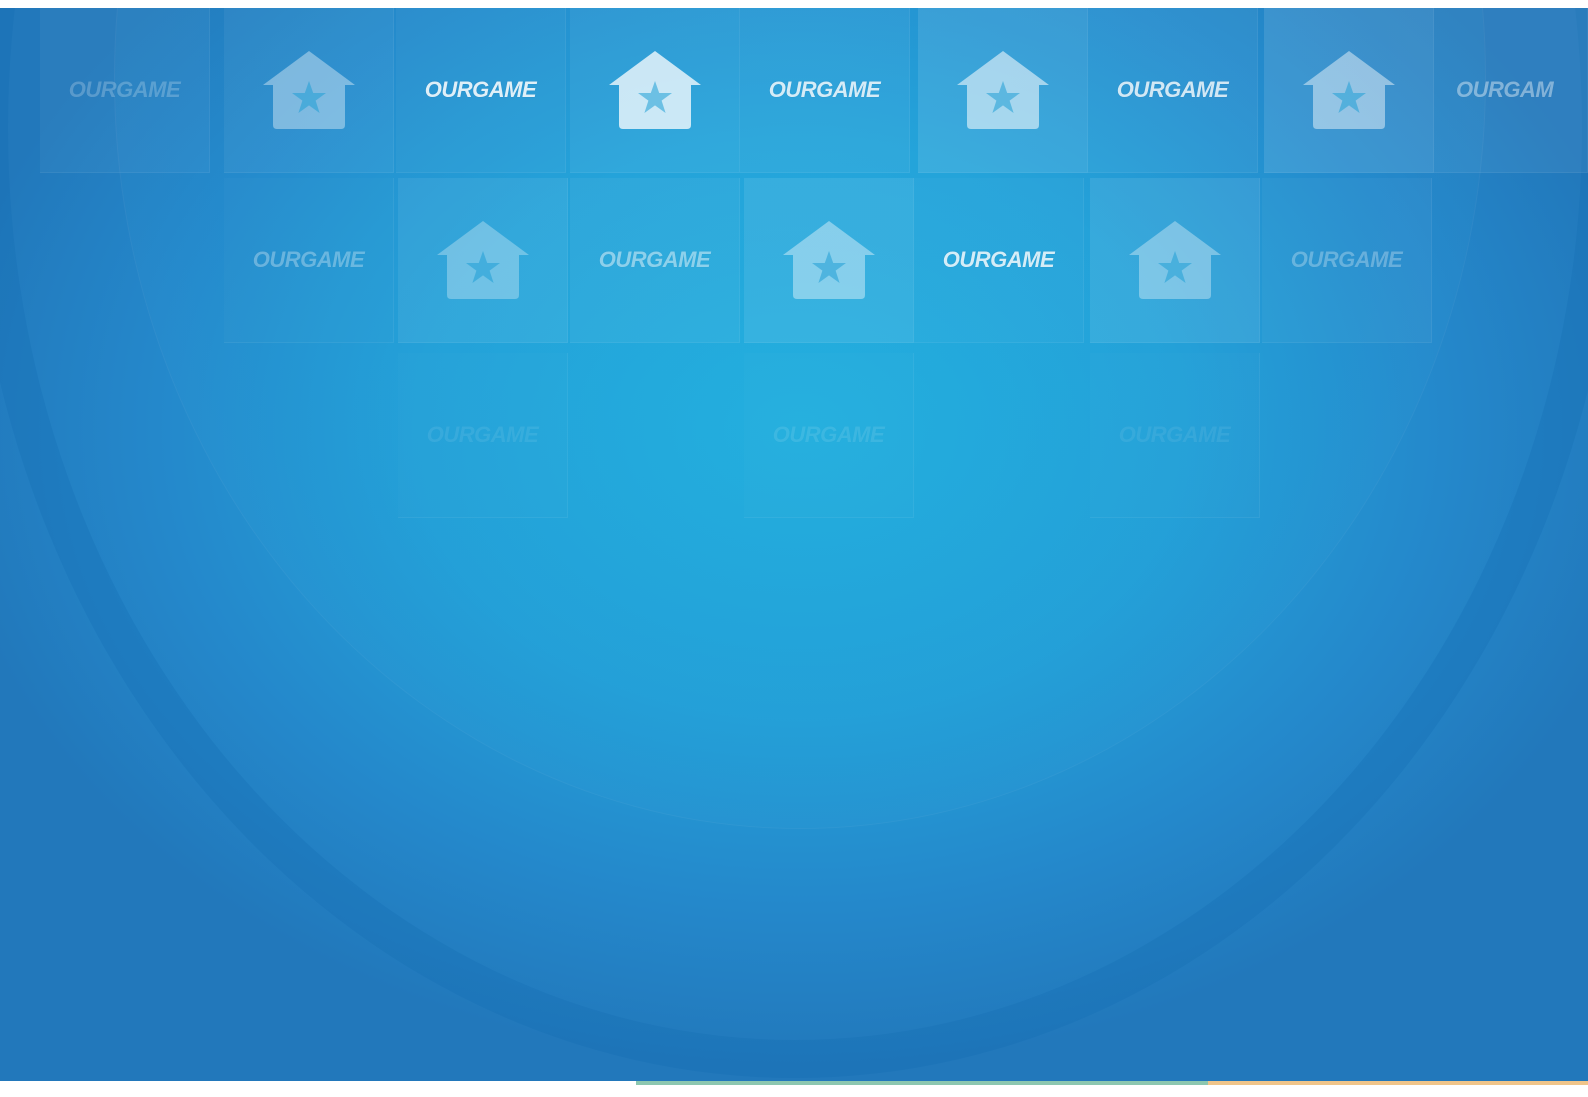  Describe the element at coordinates (1505, 89) in the screenshot. I see `brand-logo-text: OURGAM` at that location.